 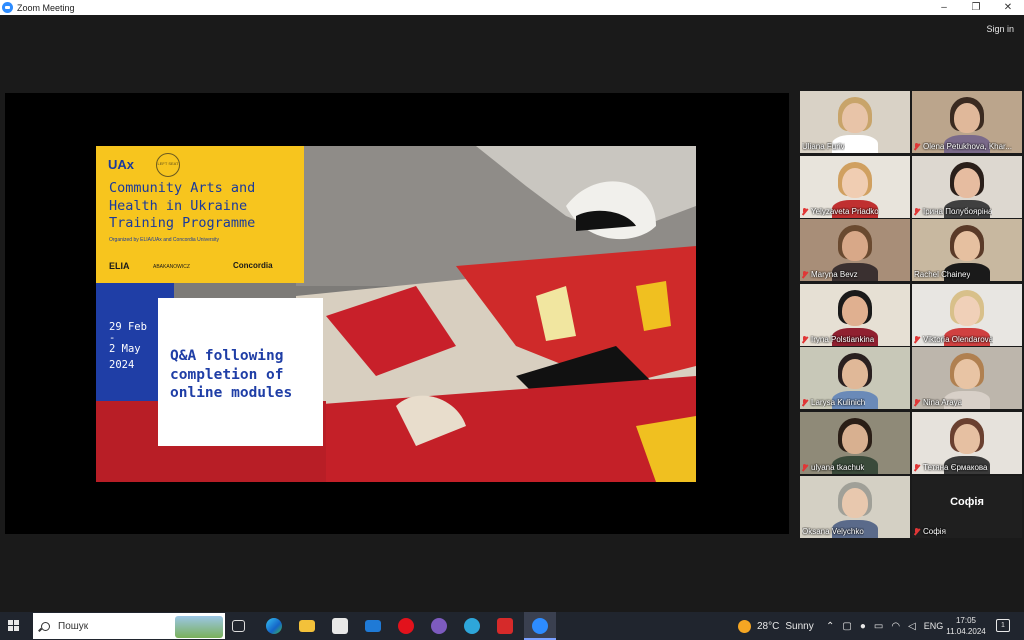 I want to click on participant-tile: Yelyzaveta Priadko, so click(x=855, y=187).